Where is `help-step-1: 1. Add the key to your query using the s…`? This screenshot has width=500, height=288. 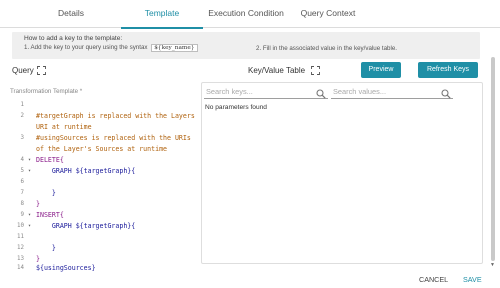
help-step-1: 1. Add the key to your query using the s… is located at coordinates (111, 48).